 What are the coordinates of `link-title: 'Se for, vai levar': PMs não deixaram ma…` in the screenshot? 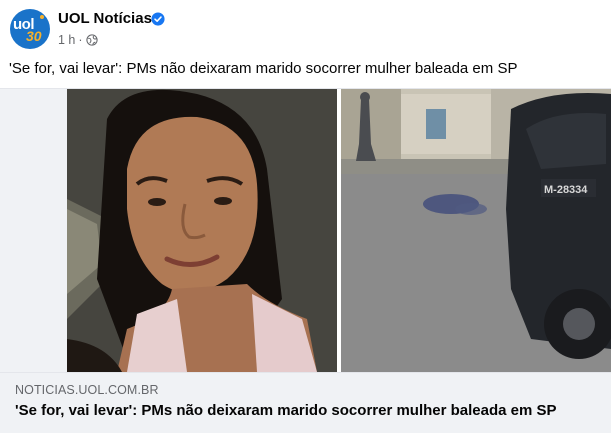 It's located at (286, 410).